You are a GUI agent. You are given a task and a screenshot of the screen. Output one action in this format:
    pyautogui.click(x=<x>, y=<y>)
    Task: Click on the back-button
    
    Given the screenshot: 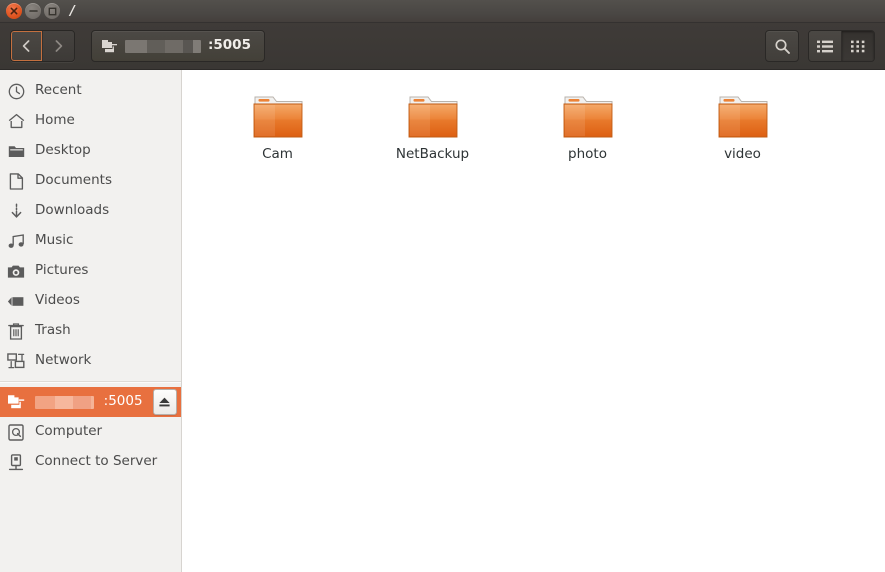 What is the action you would take?
    pyautogui.click(x=26, y=46)
    